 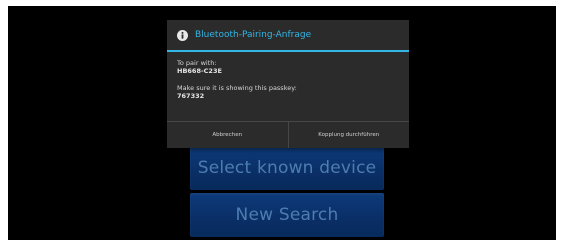 I want to click on pair-with-label: To pair with:, so click(x=197, y=63).